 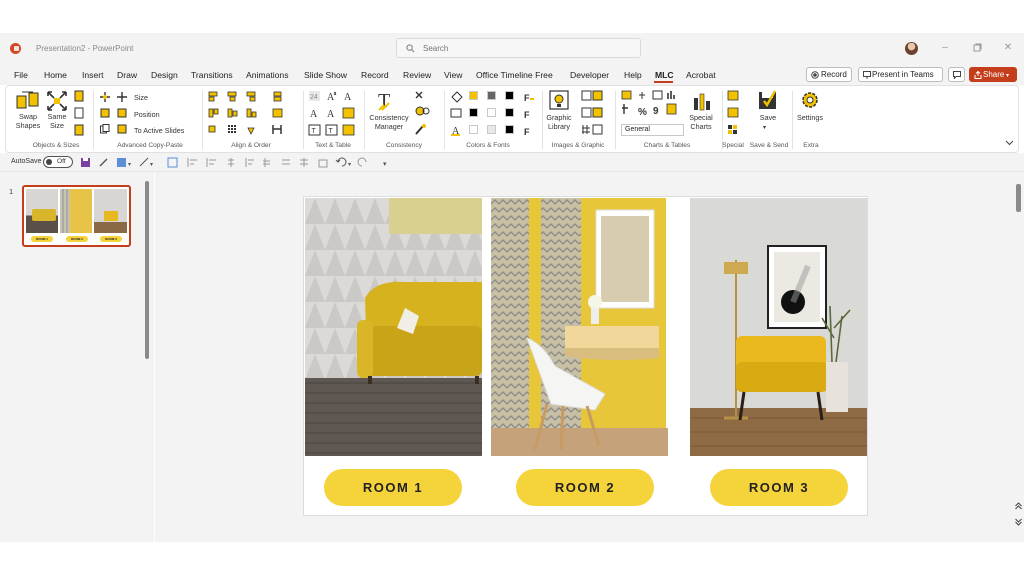 What do you see at coordinates (164, 75) in the screenshot?
I see `tab-design: Design` at bounding box center [164, 75].